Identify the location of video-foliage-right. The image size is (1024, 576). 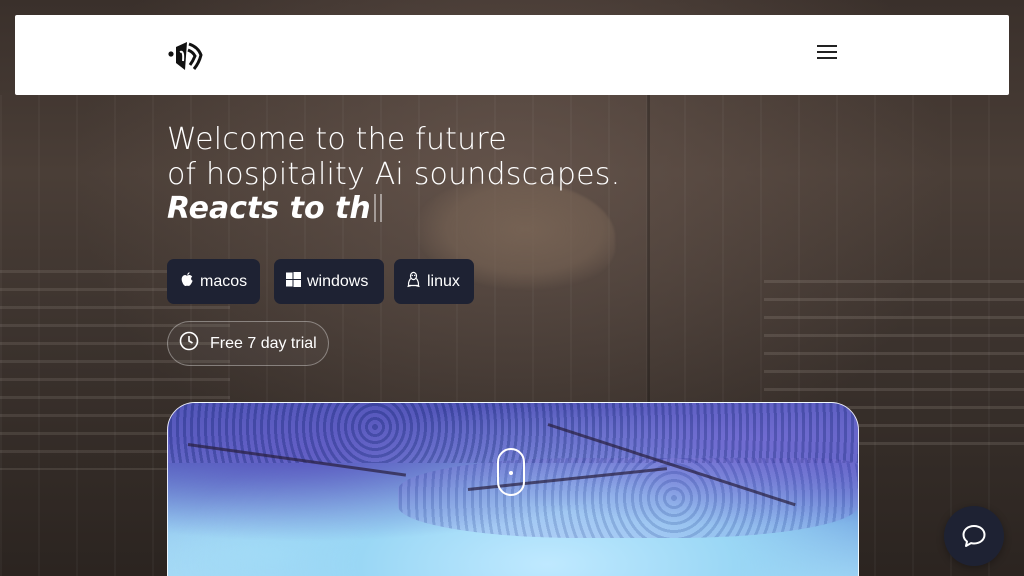
(628, 498).